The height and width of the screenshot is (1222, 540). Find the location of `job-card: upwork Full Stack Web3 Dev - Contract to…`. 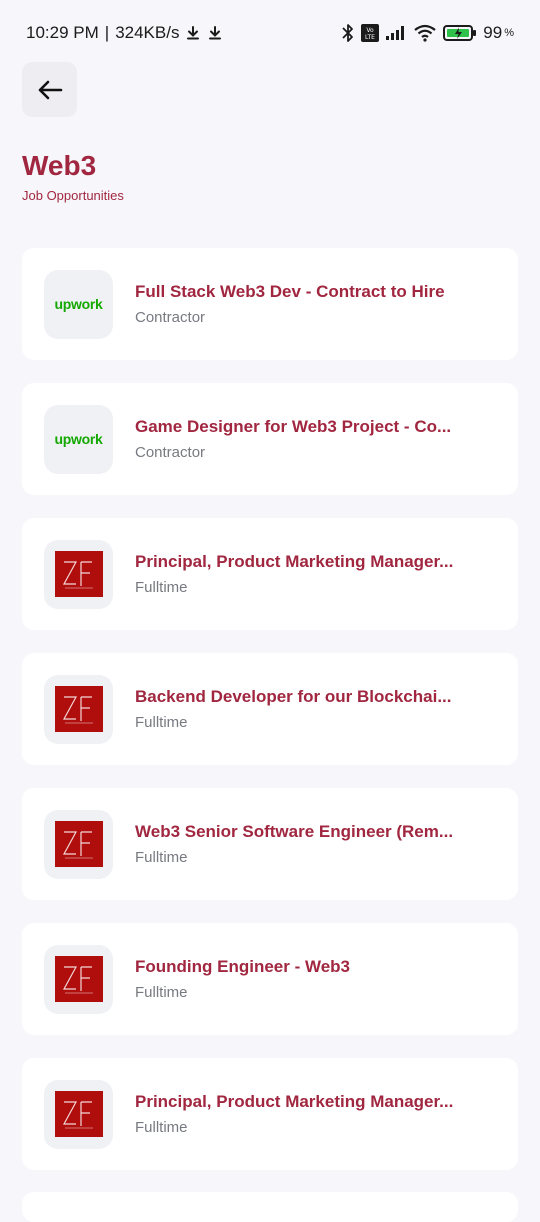

job-card: upwork Full Stack Web3 Dev - Contract to… is located at coordinates (270, 304).